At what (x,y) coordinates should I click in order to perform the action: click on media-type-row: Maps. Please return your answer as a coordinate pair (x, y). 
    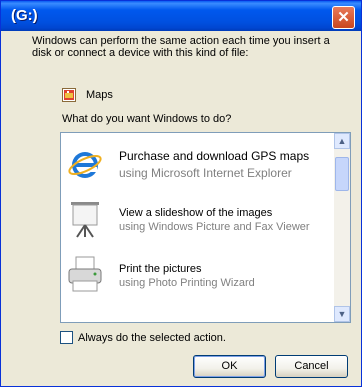
    Looking at the image, I should click on (142, 96).